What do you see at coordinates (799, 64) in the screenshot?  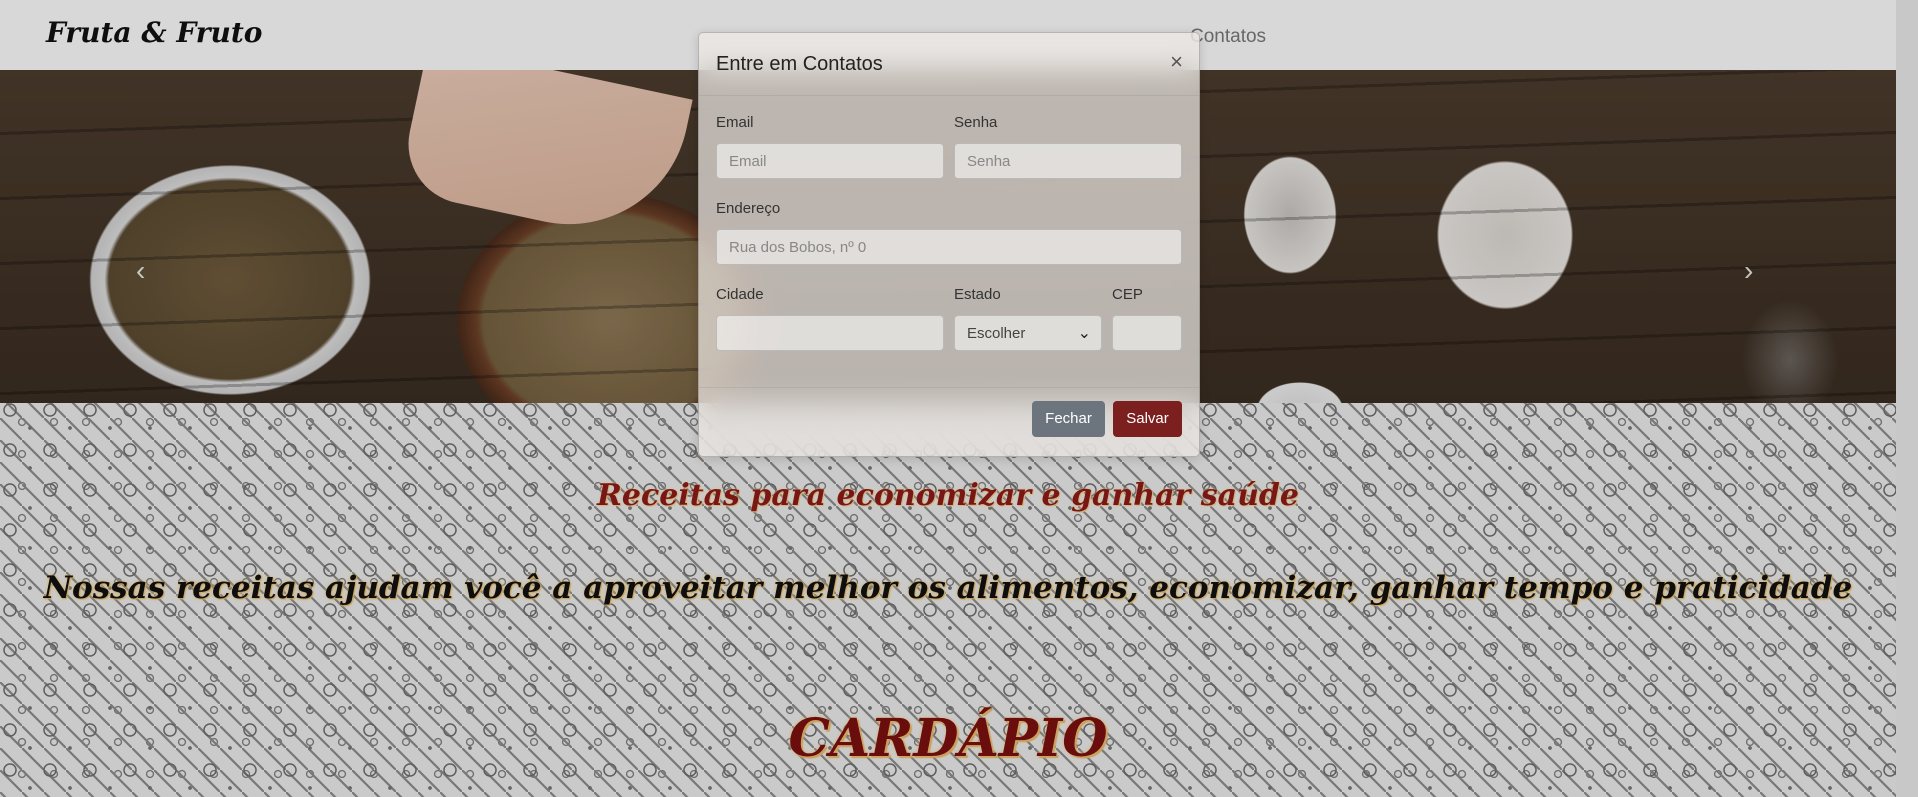 I see `modal-title: Entre em Contatos` at bounding box center [799, 64].